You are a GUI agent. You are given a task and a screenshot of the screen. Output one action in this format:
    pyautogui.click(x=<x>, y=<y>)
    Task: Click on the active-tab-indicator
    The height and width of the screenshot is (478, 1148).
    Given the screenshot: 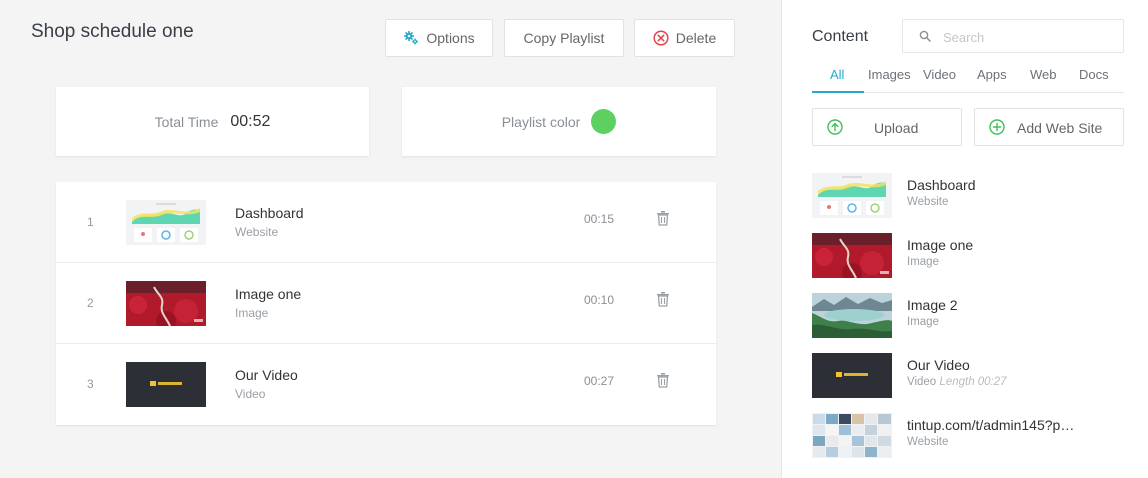 What is the action you would take?
    pyautogui.click(x=838, y=92)
    